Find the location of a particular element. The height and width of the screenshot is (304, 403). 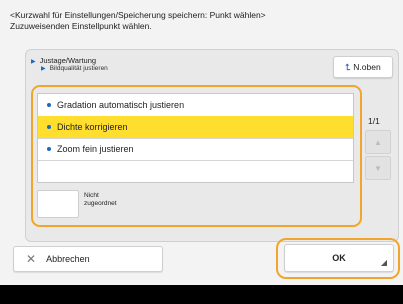

list-item-selected: Dichte korrigieren is located at coordinates (195, 127).